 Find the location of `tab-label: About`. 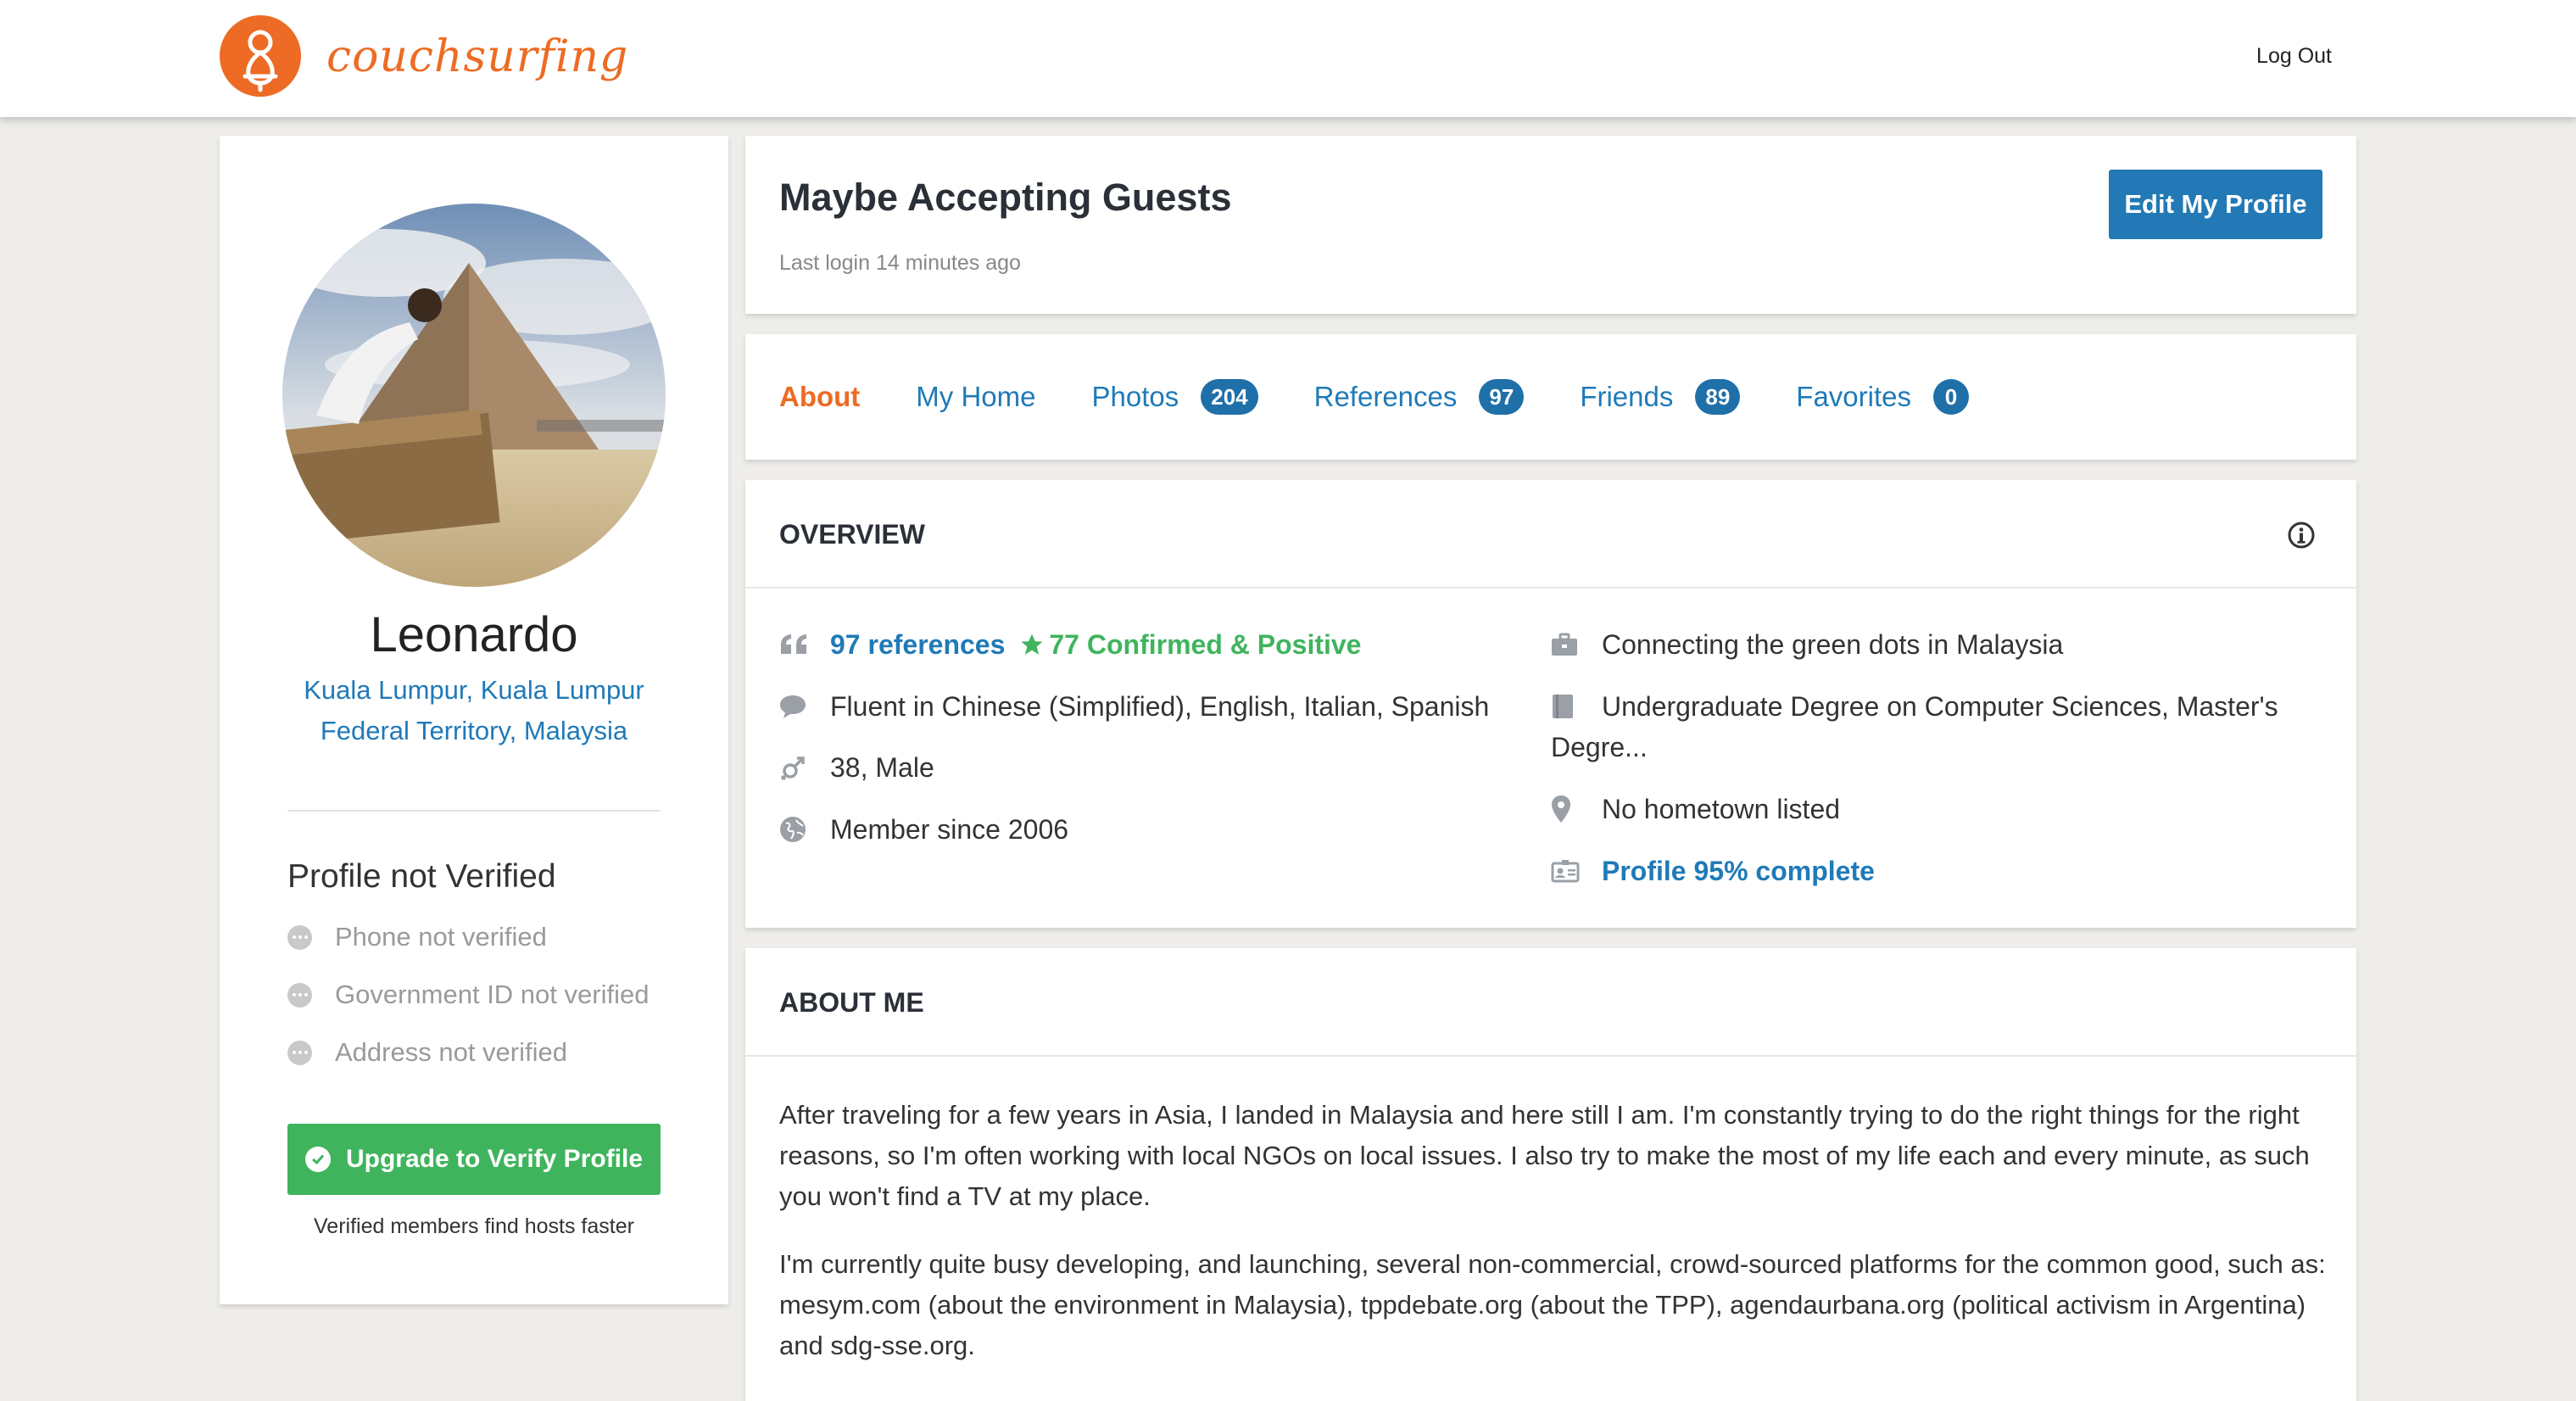

tab-label: About is located at coordinates (820, 397).